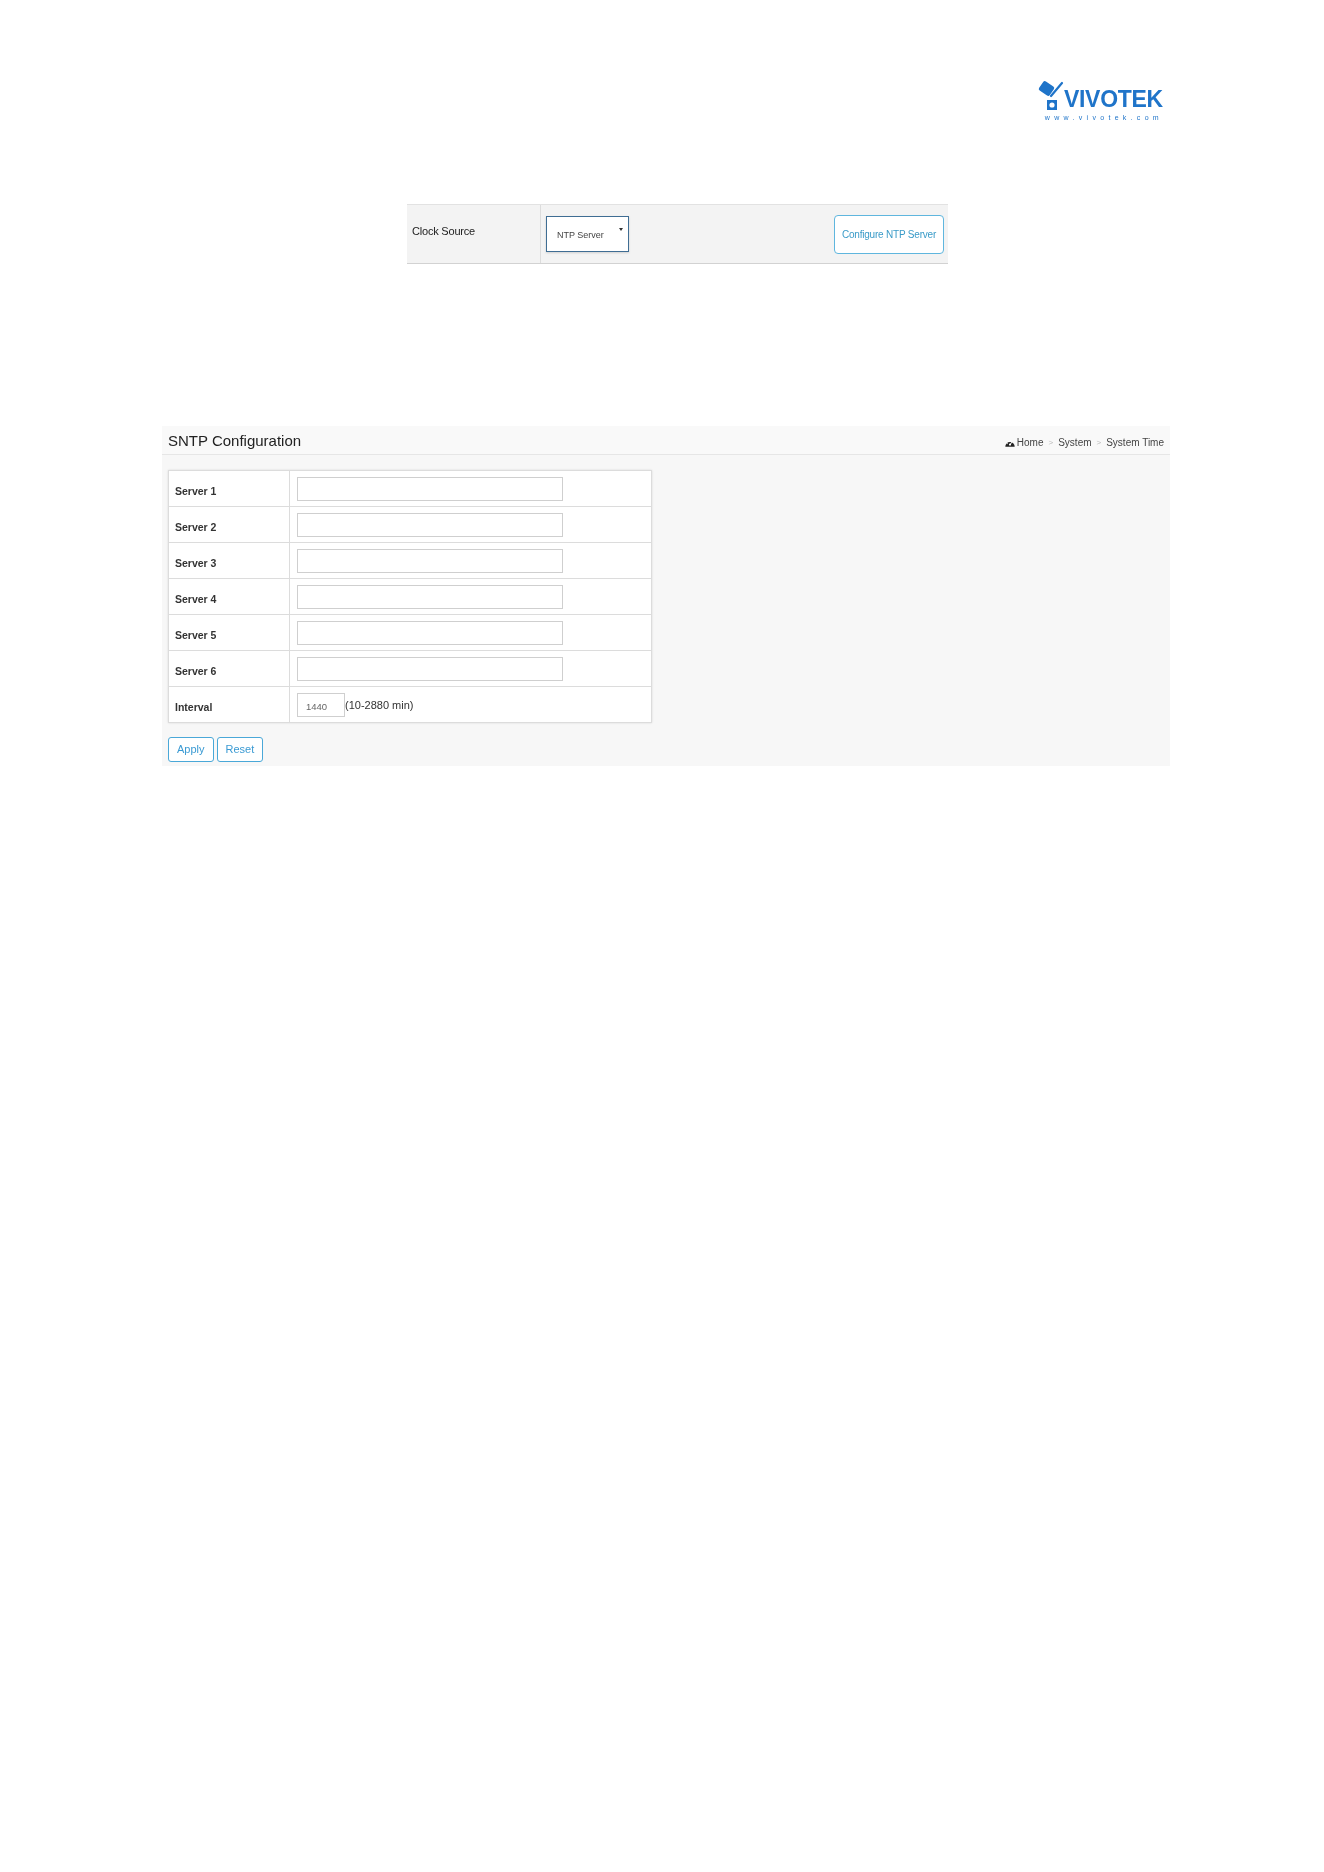 The width and height of the screenshot is (1324, 1872). I want to click on breadcrumb-link: Home, so click(1030, 442).